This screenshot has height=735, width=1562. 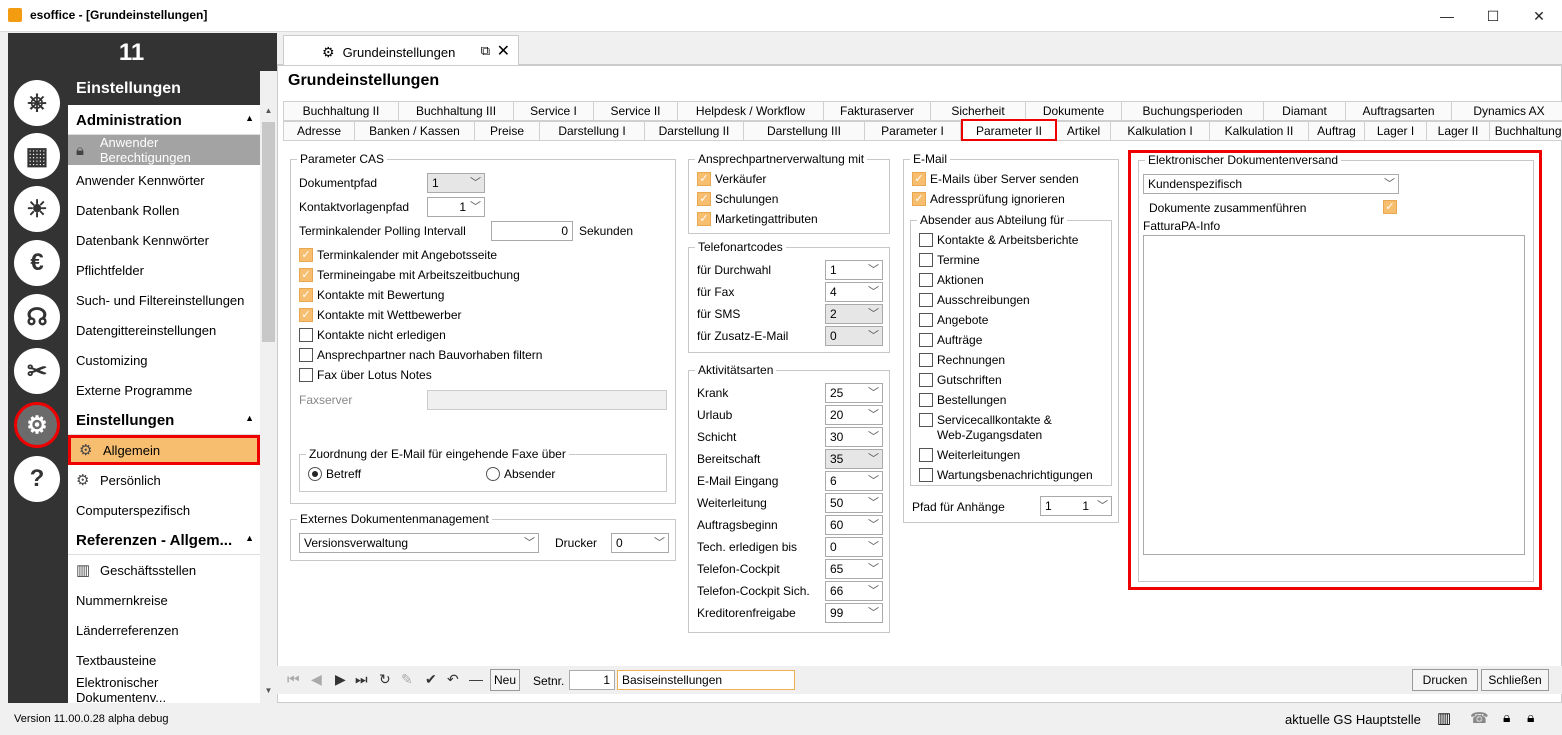 What do you see at coordinates (37, 103) in the screenshot?
I see `helm-icon: ⎈` at bounding box center [37, 103].